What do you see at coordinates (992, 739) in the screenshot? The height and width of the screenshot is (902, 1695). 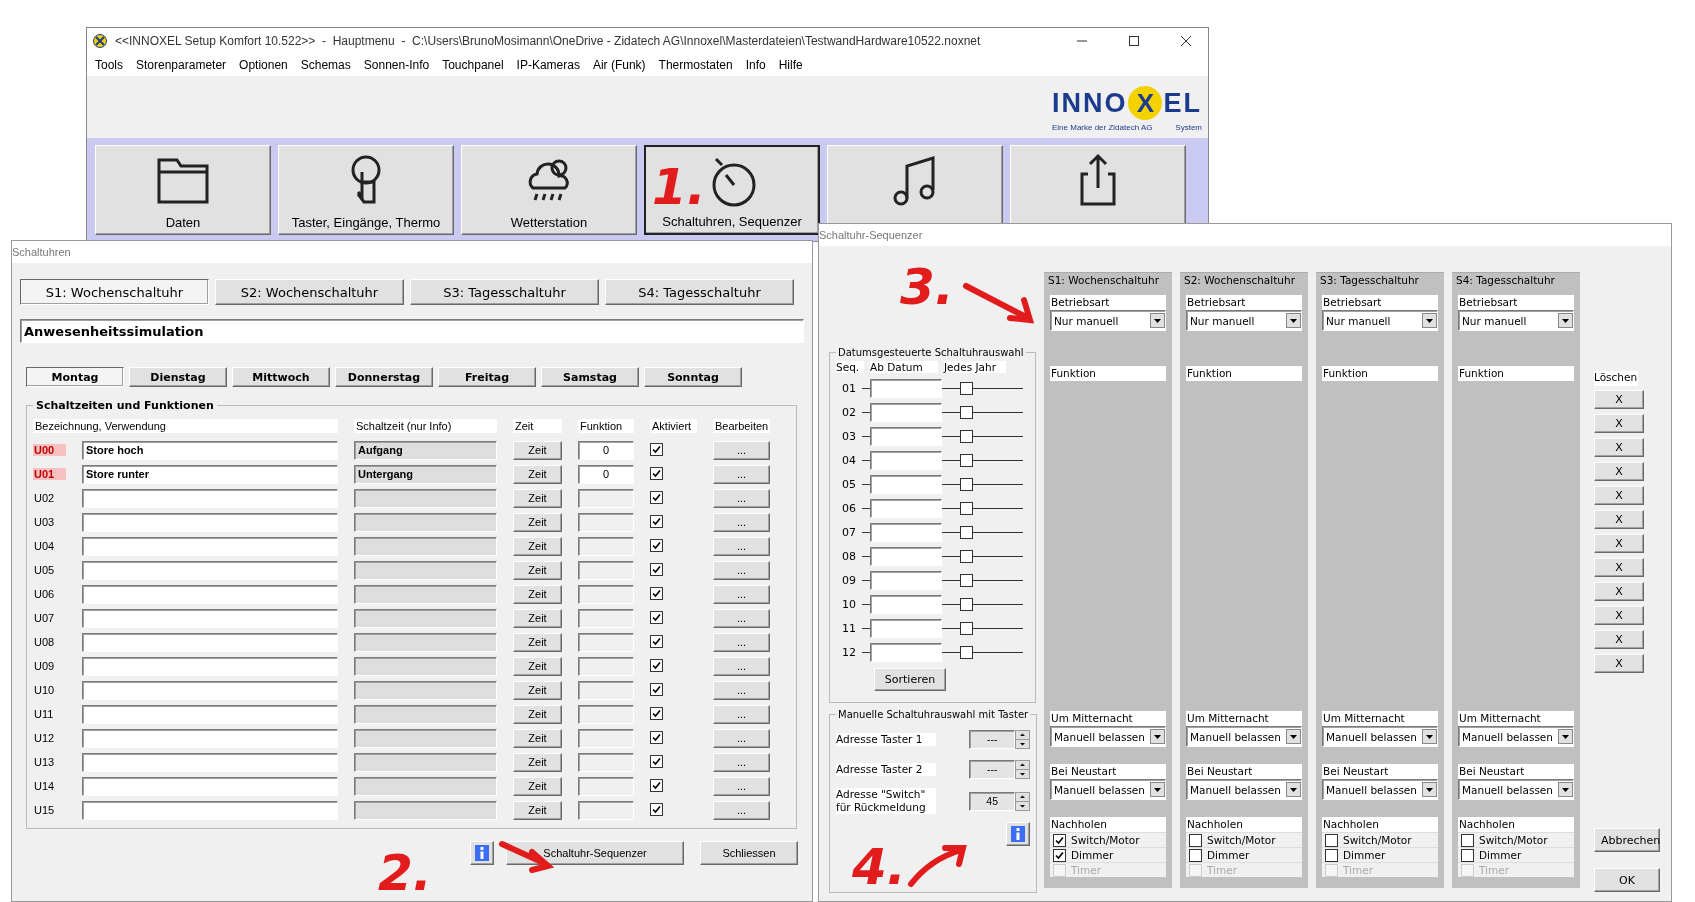 I see `address-field: ---` at bounding box center [992, 739].